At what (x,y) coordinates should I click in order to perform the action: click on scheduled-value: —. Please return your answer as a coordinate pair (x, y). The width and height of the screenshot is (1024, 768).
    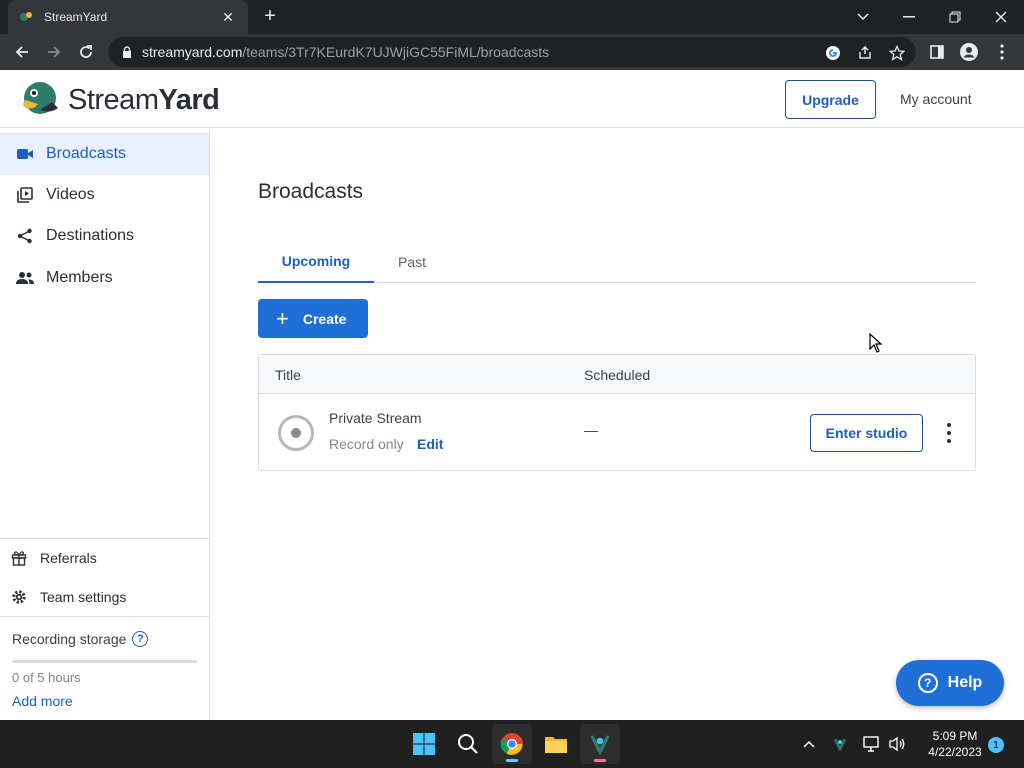
    Looking at the image, I should click on (591, 430).